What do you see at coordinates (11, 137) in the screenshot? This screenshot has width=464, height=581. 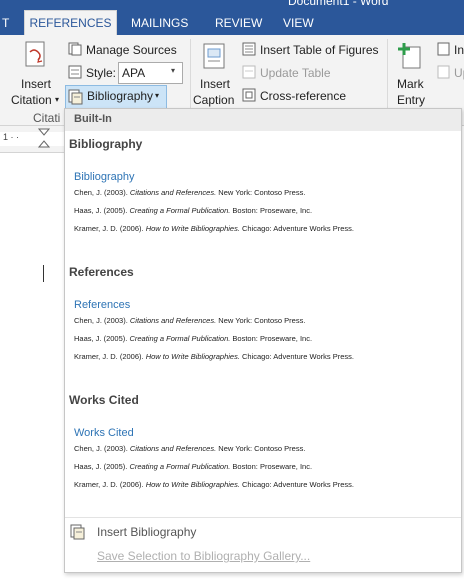 I see `ruler-ticks: 1 · ·` at bounding box center [11, 137].